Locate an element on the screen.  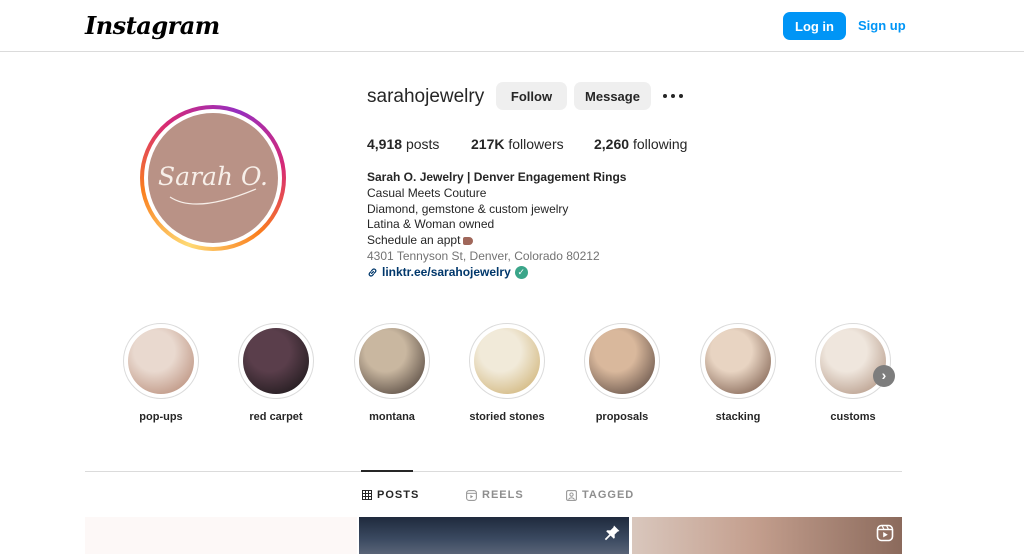
verified-check-icon: ✓ is located at coordinates (521, 273).